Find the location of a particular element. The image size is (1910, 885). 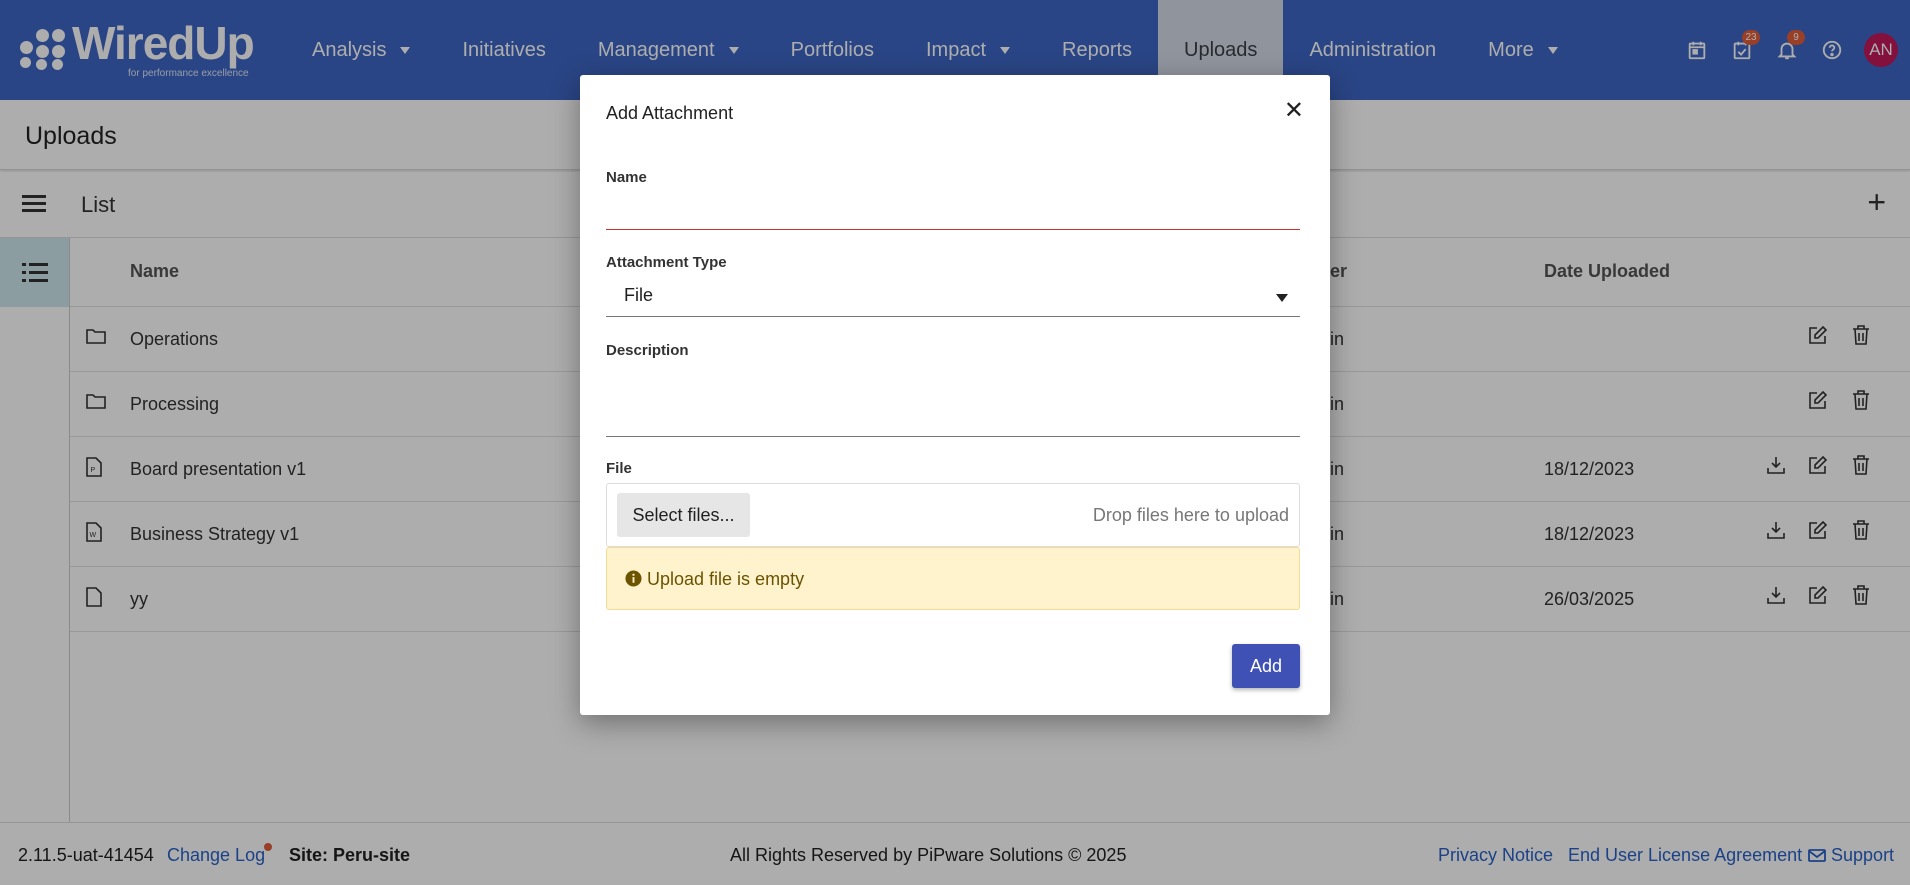

attachment-type-value: File is located at coordinates (639, 295).